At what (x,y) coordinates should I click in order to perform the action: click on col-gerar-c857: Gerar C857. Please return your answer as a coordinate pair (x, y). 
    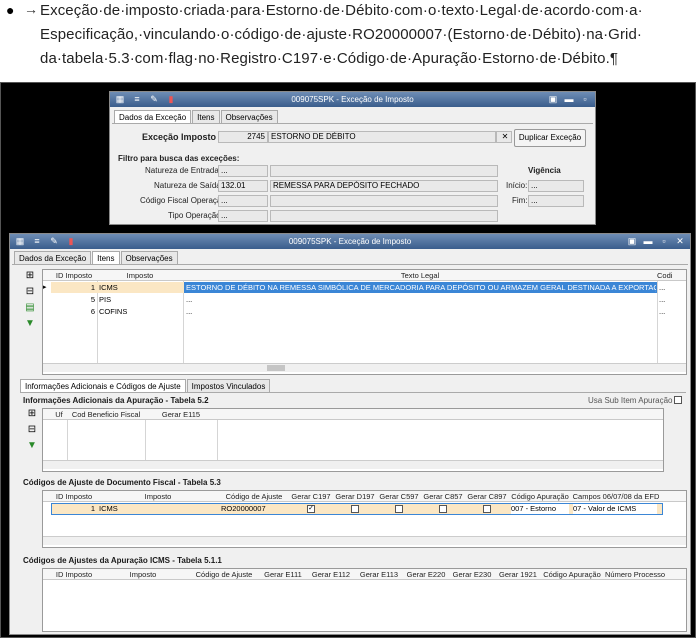
    Looking at the image, I should click on (443, 496).